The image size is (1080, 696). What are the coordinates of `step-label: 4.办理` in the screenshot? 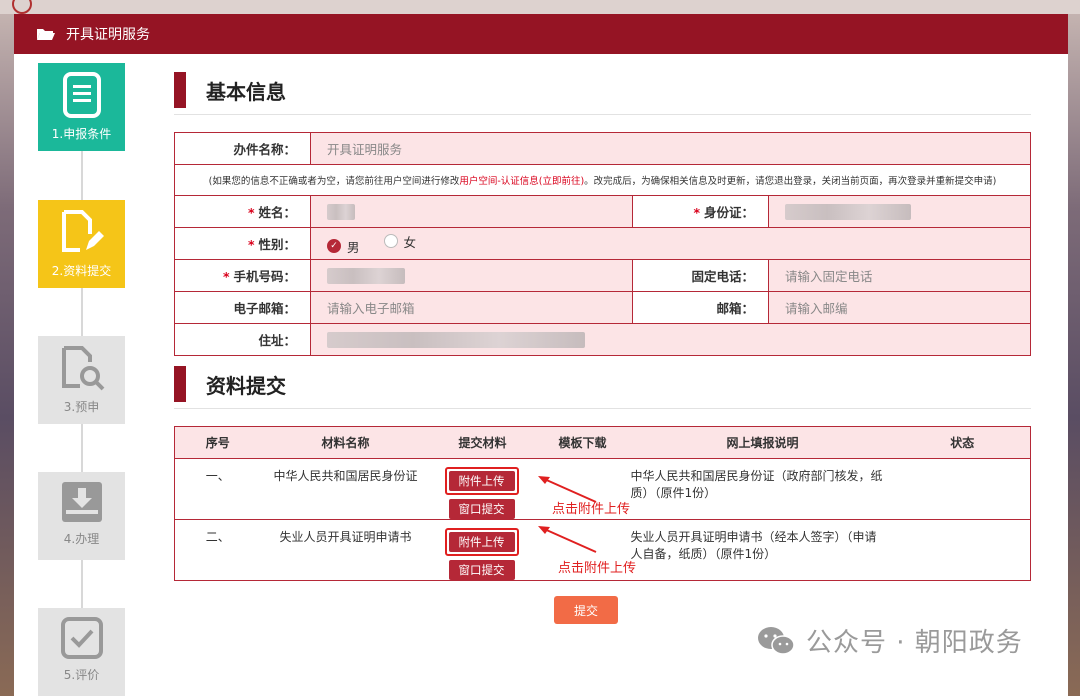 It's located at (81, 539).